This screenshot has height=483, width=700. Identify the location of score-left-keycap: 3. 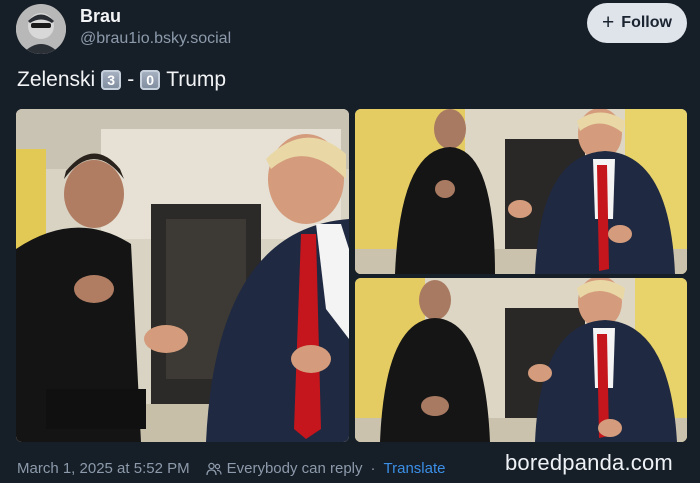
(111, 80).